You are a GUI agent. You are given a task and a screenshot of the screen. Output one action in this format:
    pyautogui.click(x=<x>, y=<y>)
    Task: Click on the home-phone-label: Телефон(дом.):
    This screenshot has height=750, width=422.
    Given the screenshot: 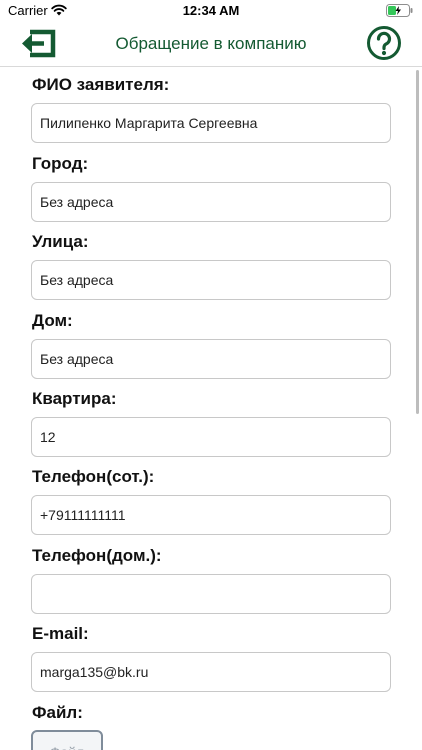 What is the action you would take?
    pyautogui.click(x=97, y=555)
    